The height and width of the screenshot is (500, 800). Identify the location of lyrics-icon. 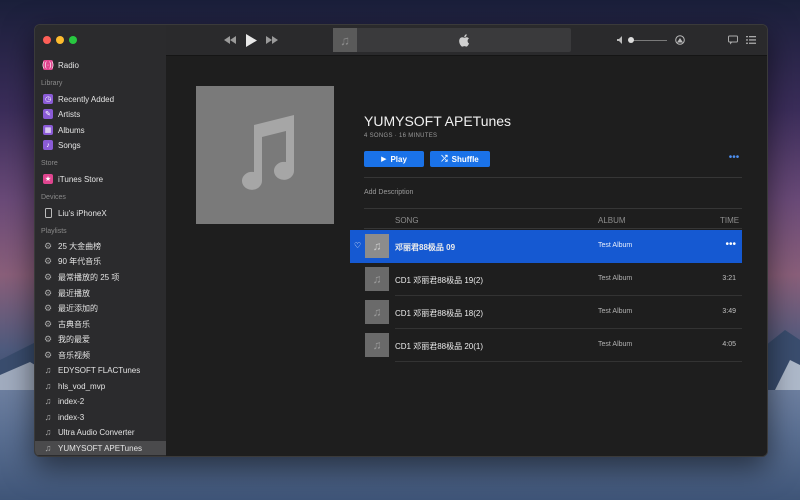
(733, 40).